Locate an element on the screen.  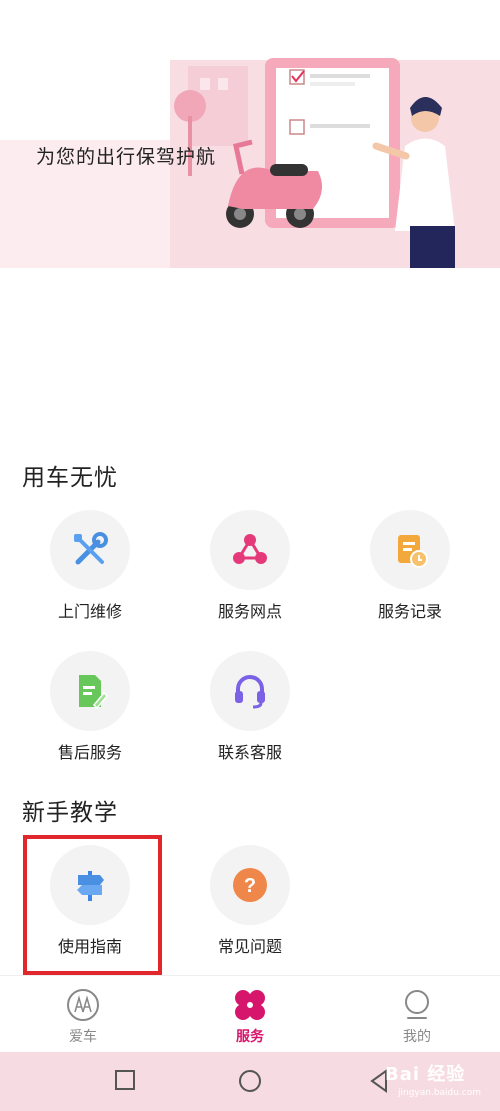
nav-tab-service: 服务 is located at coordinates (250, 1017).